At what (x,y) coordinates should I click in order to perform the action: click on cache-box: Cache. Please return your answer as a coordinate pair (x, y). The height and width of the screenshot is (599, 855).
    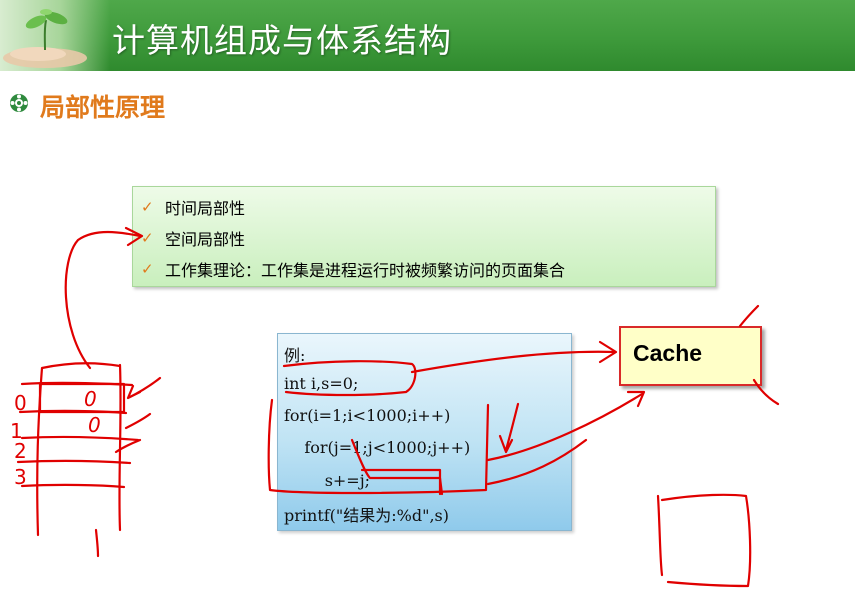
    Looking at the image, I should click on (690, 356).